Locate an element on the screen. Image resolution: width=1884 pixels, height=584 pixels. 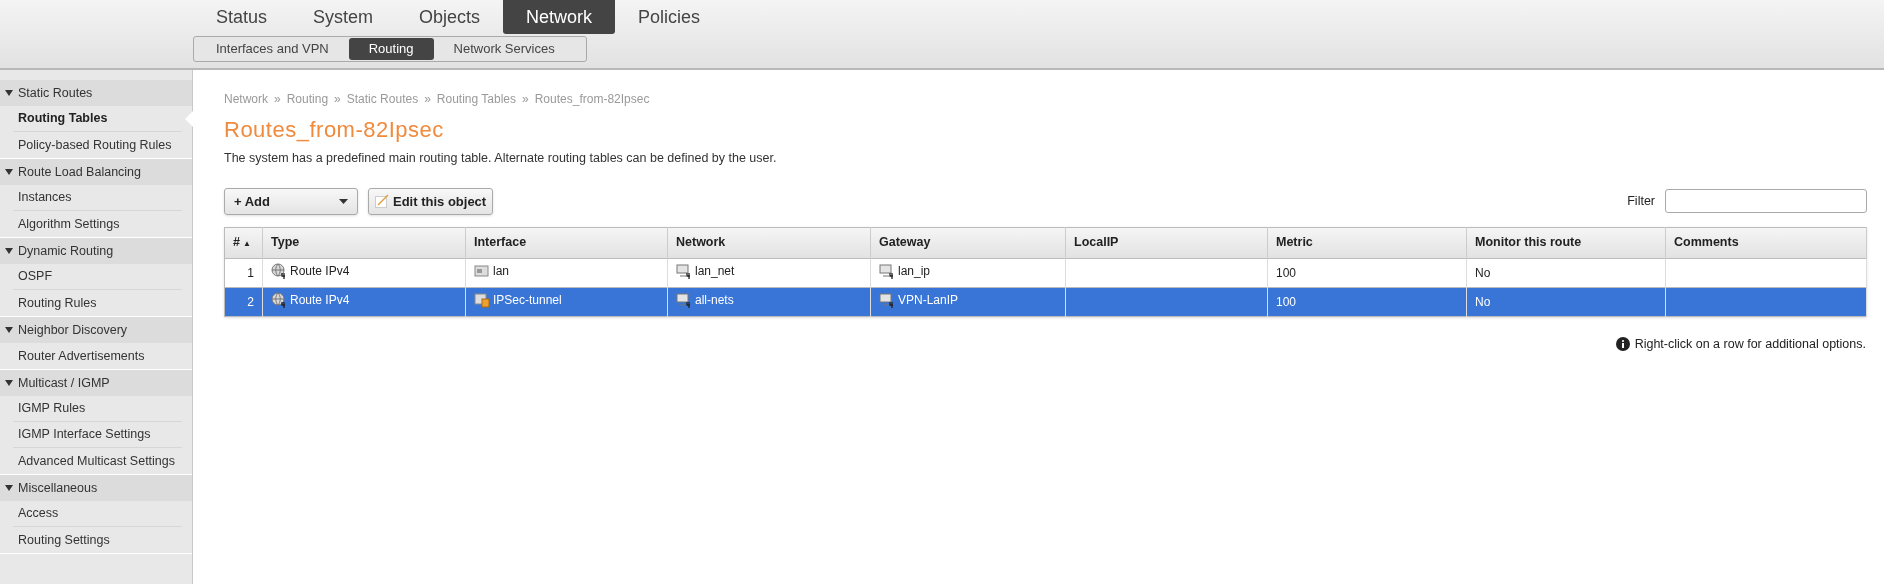
table-cell: lan_net is located at coordinates (705, 270).